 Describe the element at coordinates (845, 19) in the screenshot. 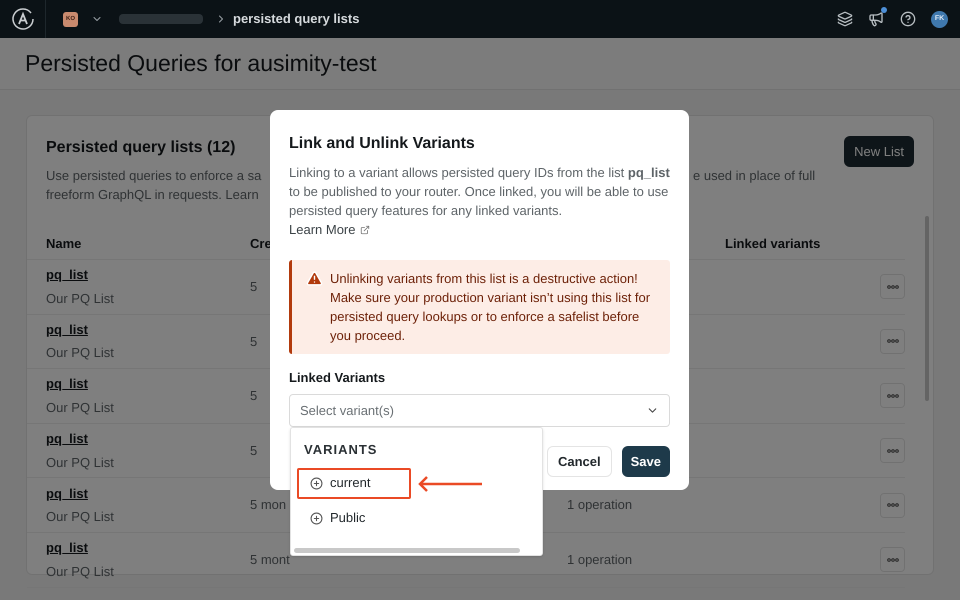

I see `layers-icon` at that location.